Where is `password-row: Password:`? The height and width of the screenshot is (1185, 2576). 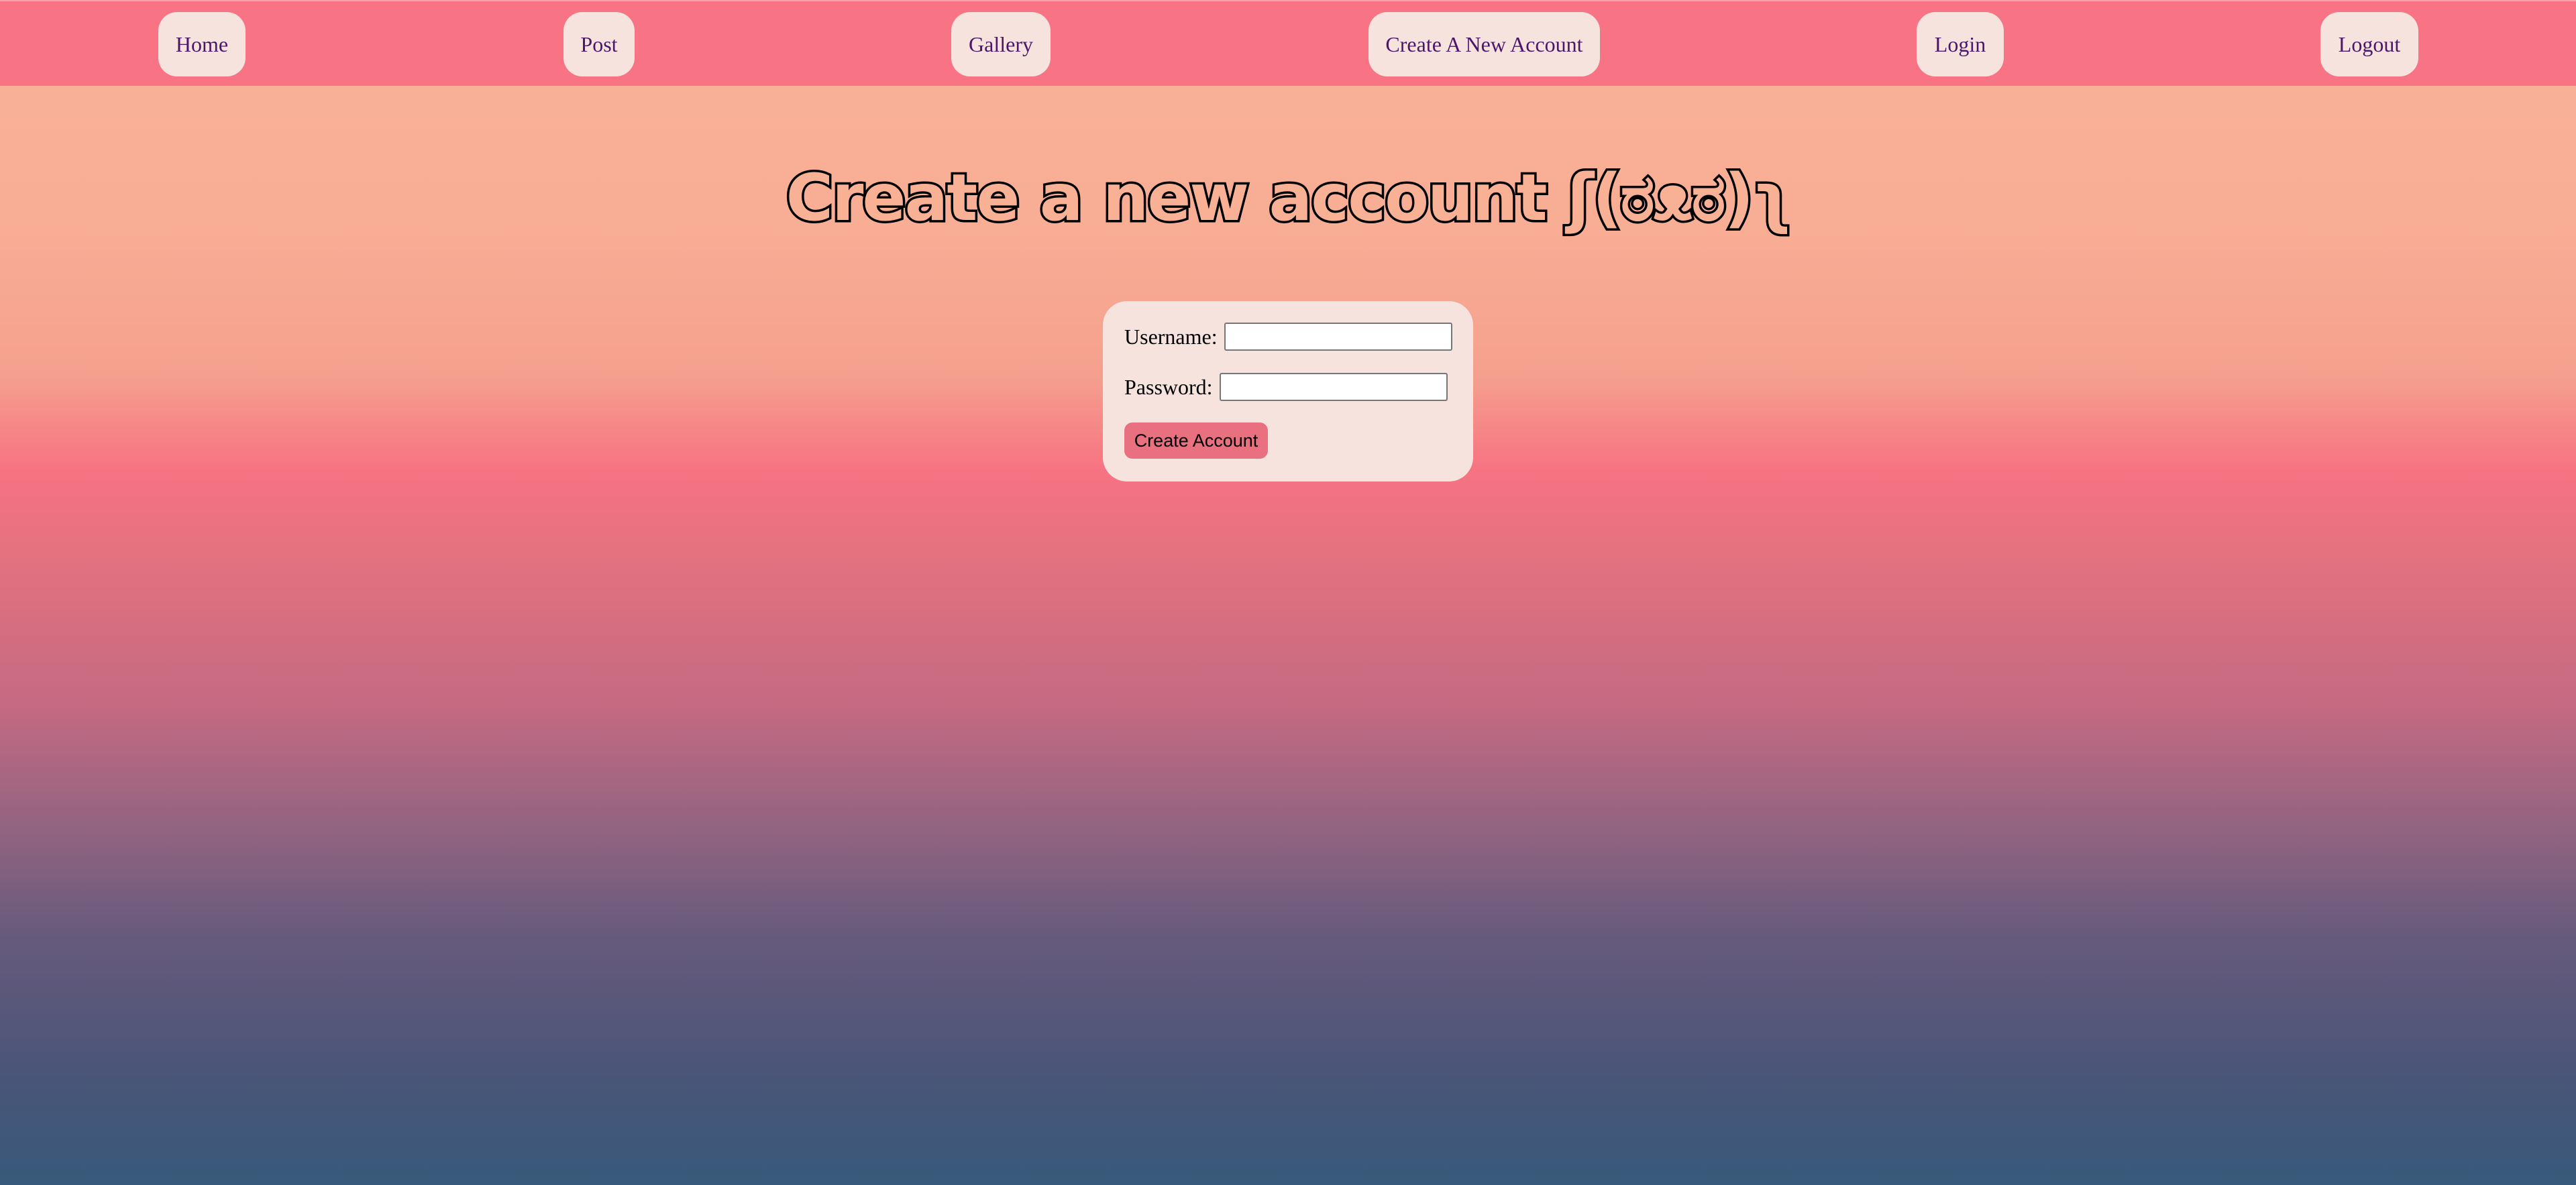
password-row: Password: is located at coordinates (1286, 387).